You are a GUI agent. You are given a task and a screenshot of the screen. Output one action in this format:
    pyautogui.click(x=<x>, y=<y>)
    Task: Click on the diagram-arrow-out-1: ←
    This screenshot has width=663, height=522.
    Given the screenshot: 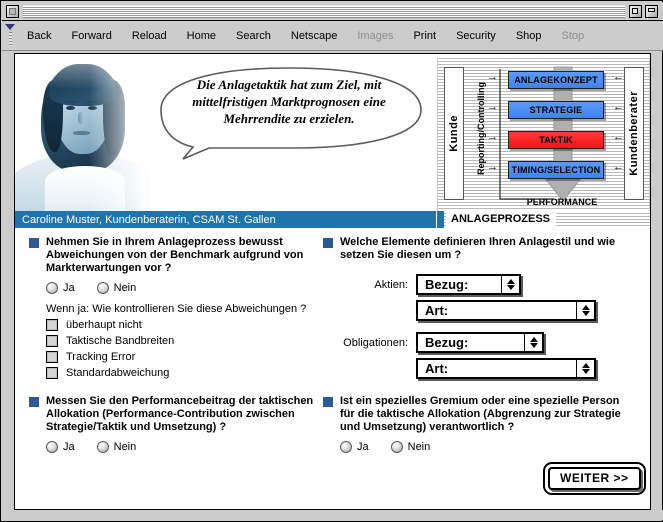 What is the action you would take?
    pyautogui.click(x=618, y=77)
    